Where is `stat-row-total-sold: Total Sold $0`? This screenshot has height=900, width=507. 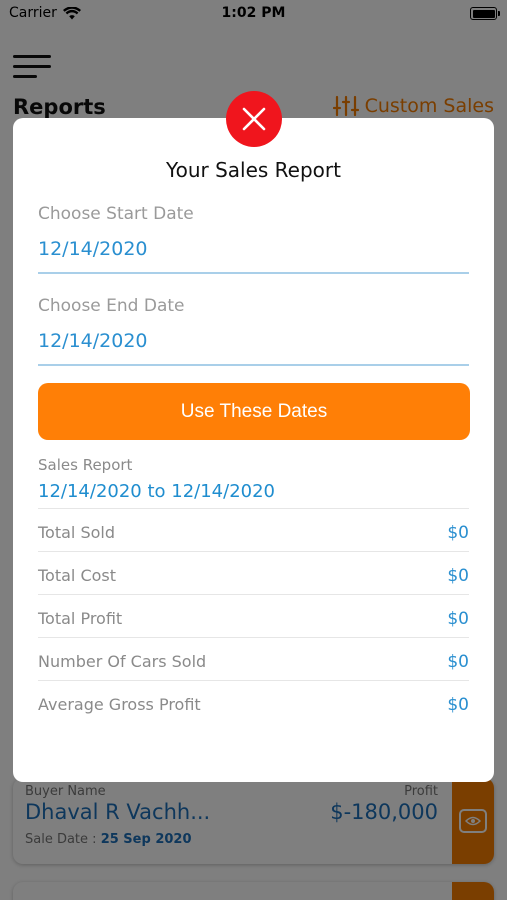 stat-row-total-sold: Total Sold $0 is located at coordinates (253, 529).